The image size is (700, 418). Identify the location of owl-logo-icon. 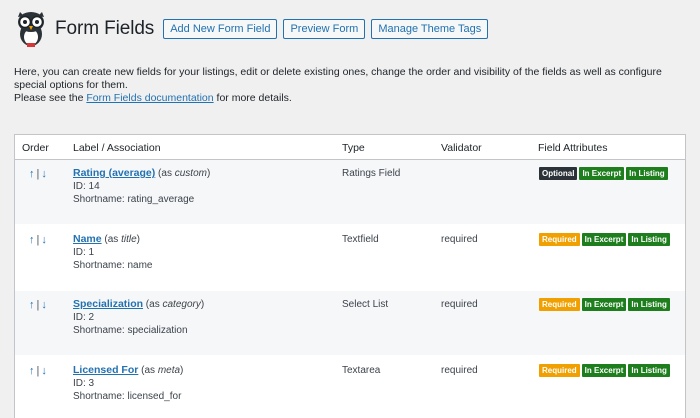
(31, 29).